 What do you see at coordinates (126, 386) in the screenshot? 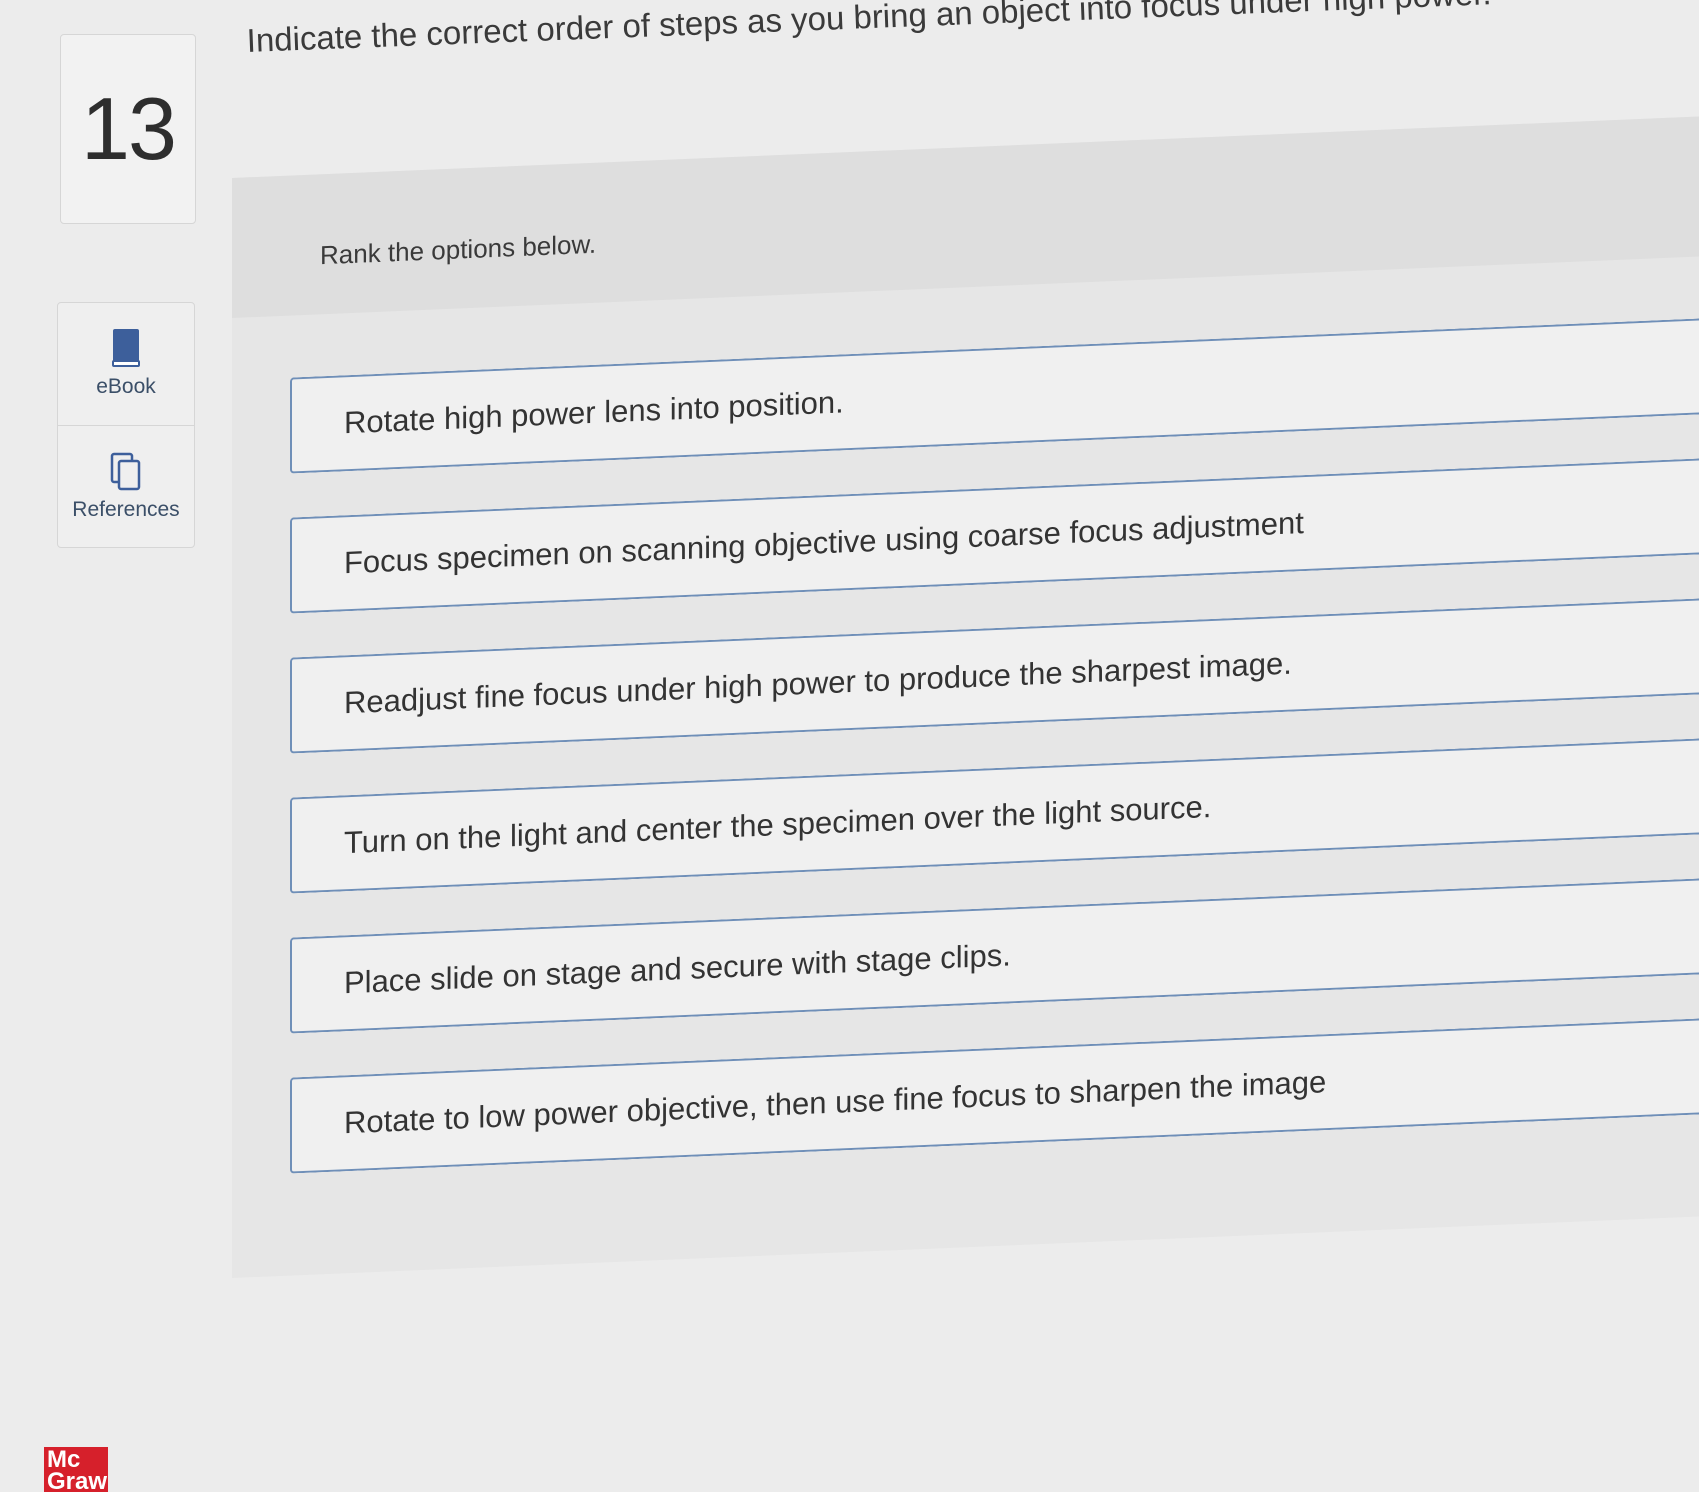
I see `ebook-label: eBook` at bounding box center [126, 386].